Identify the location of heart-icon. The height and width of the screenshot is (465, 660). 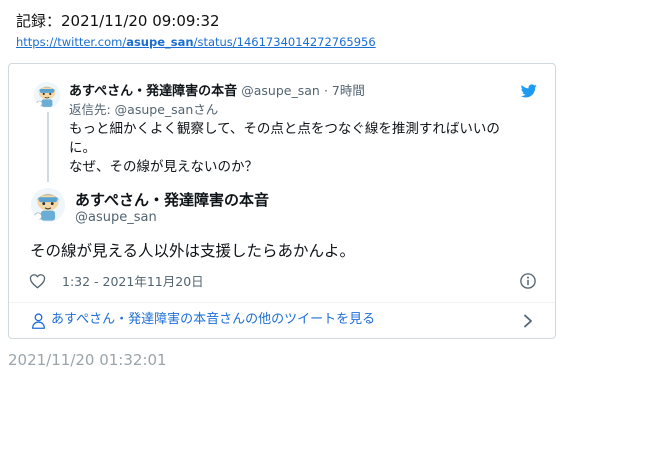
(37, 281).